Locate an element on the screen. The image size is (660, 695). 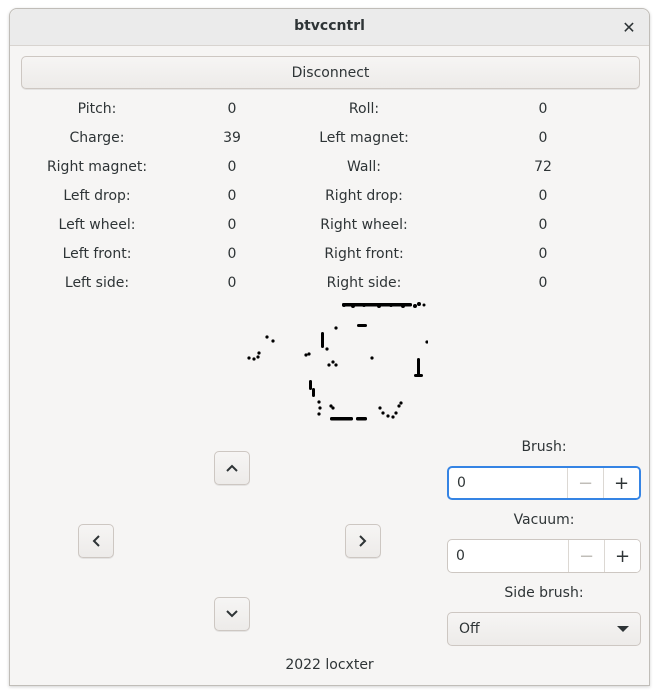
move-forward-button is located at coordinates (232, 468).